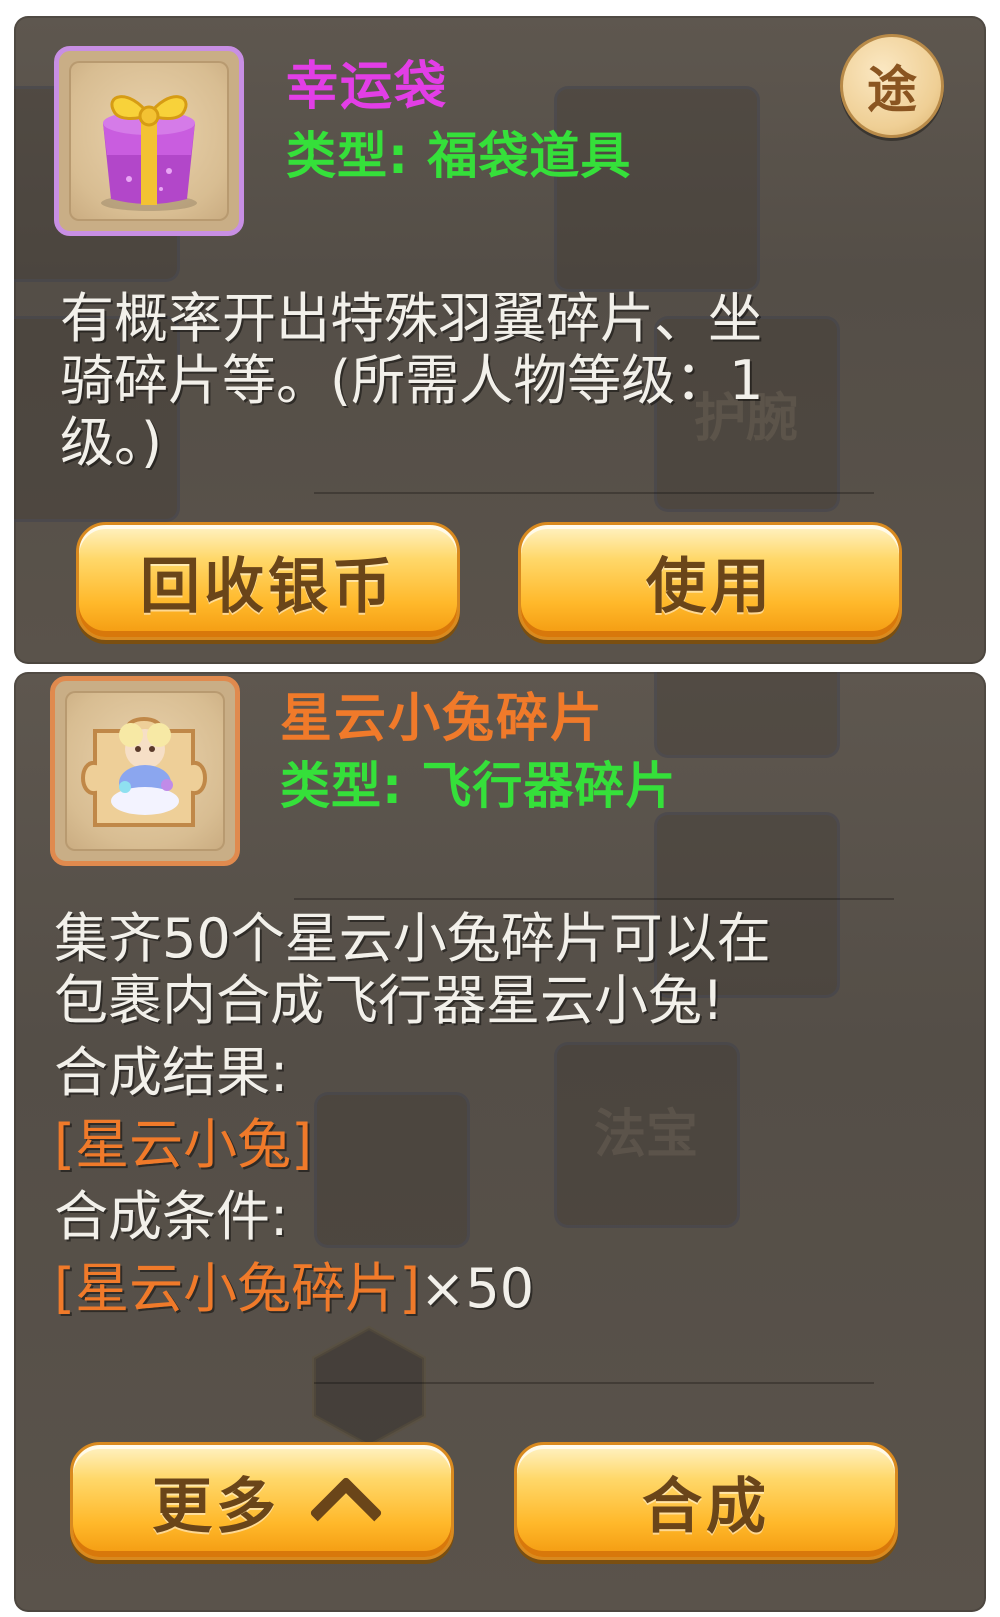  I want to click on description-line: 骑碎片等。(所需人物等级：1, so click(412, 380).